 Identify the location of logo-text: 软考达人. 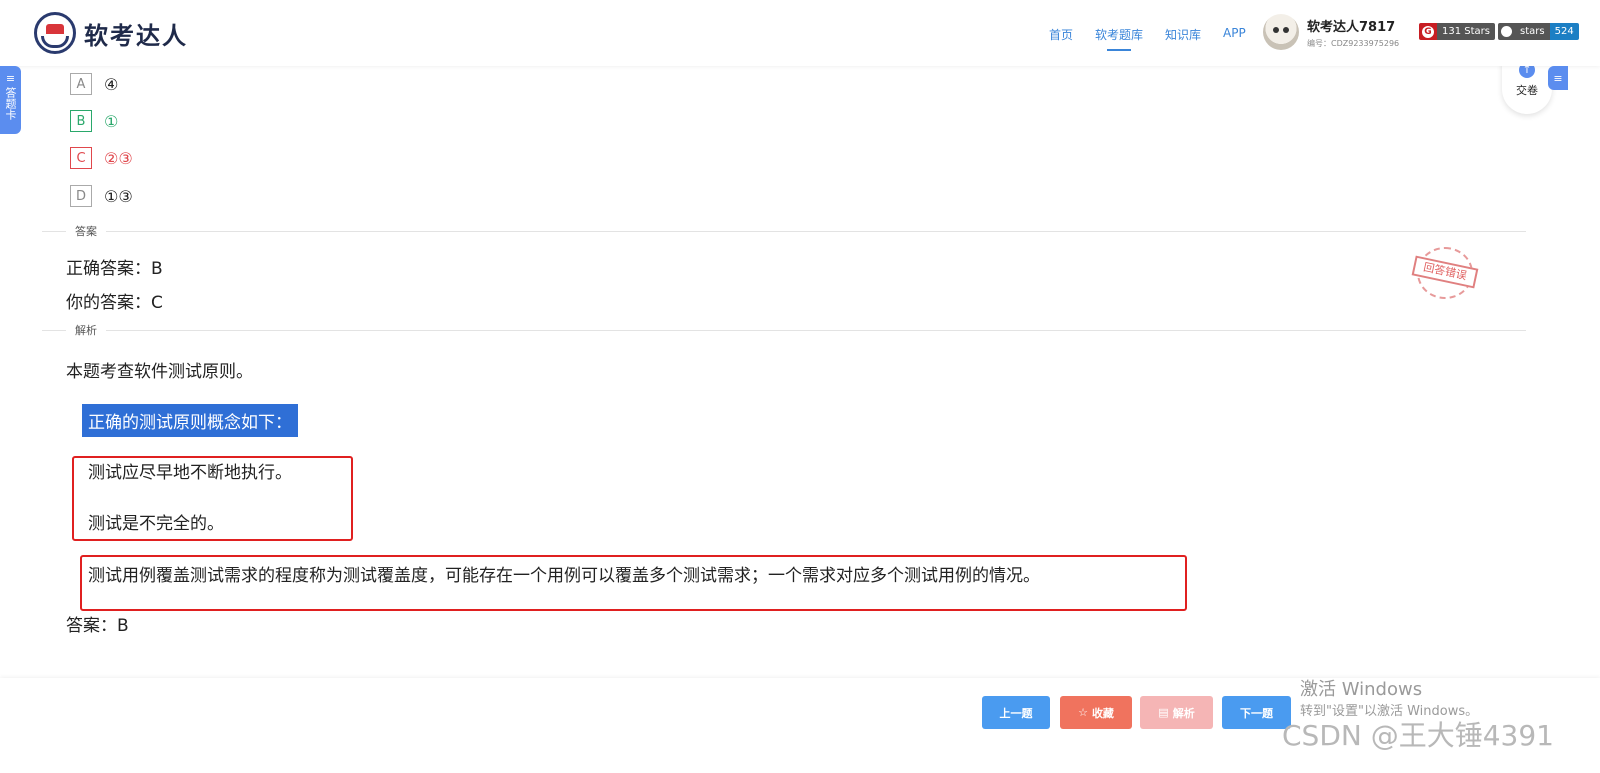
(136, 35).